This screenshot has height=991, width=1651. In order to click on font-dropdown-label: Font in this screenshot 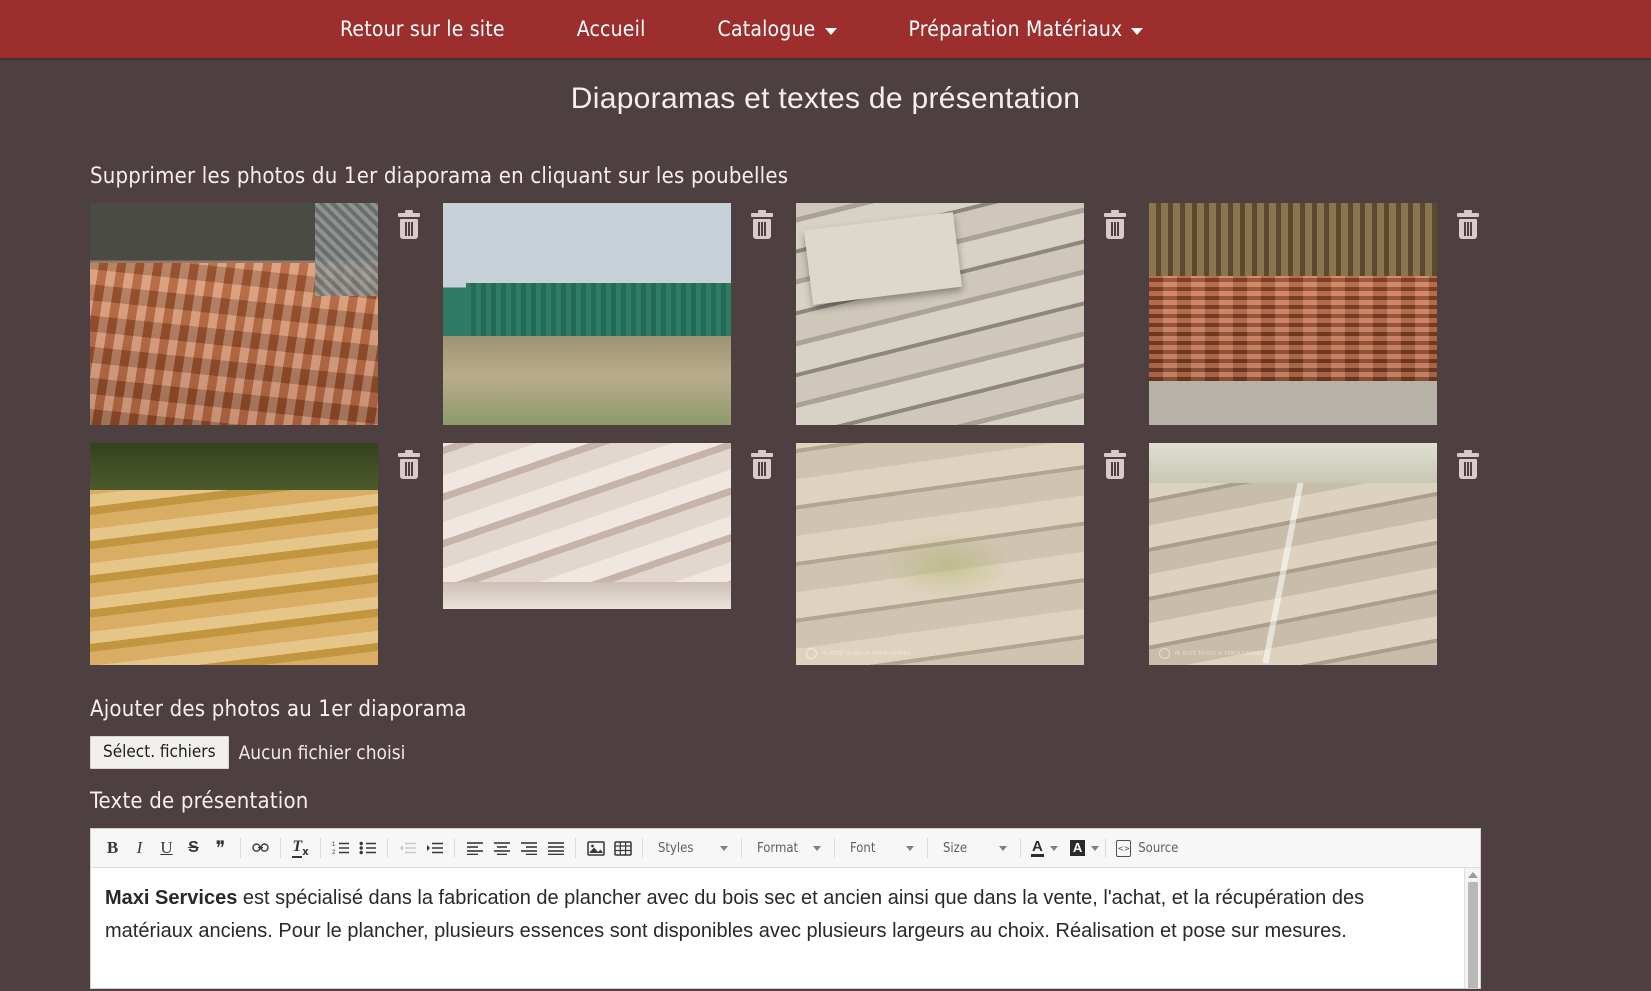, I will do `click(863, 848)`.